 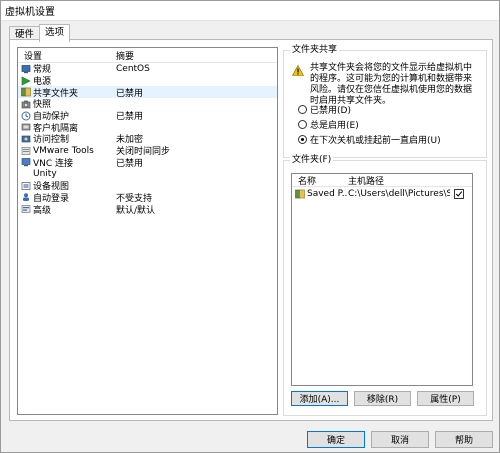 I want to click on checkmark-icon, so click(x=459, y=193).